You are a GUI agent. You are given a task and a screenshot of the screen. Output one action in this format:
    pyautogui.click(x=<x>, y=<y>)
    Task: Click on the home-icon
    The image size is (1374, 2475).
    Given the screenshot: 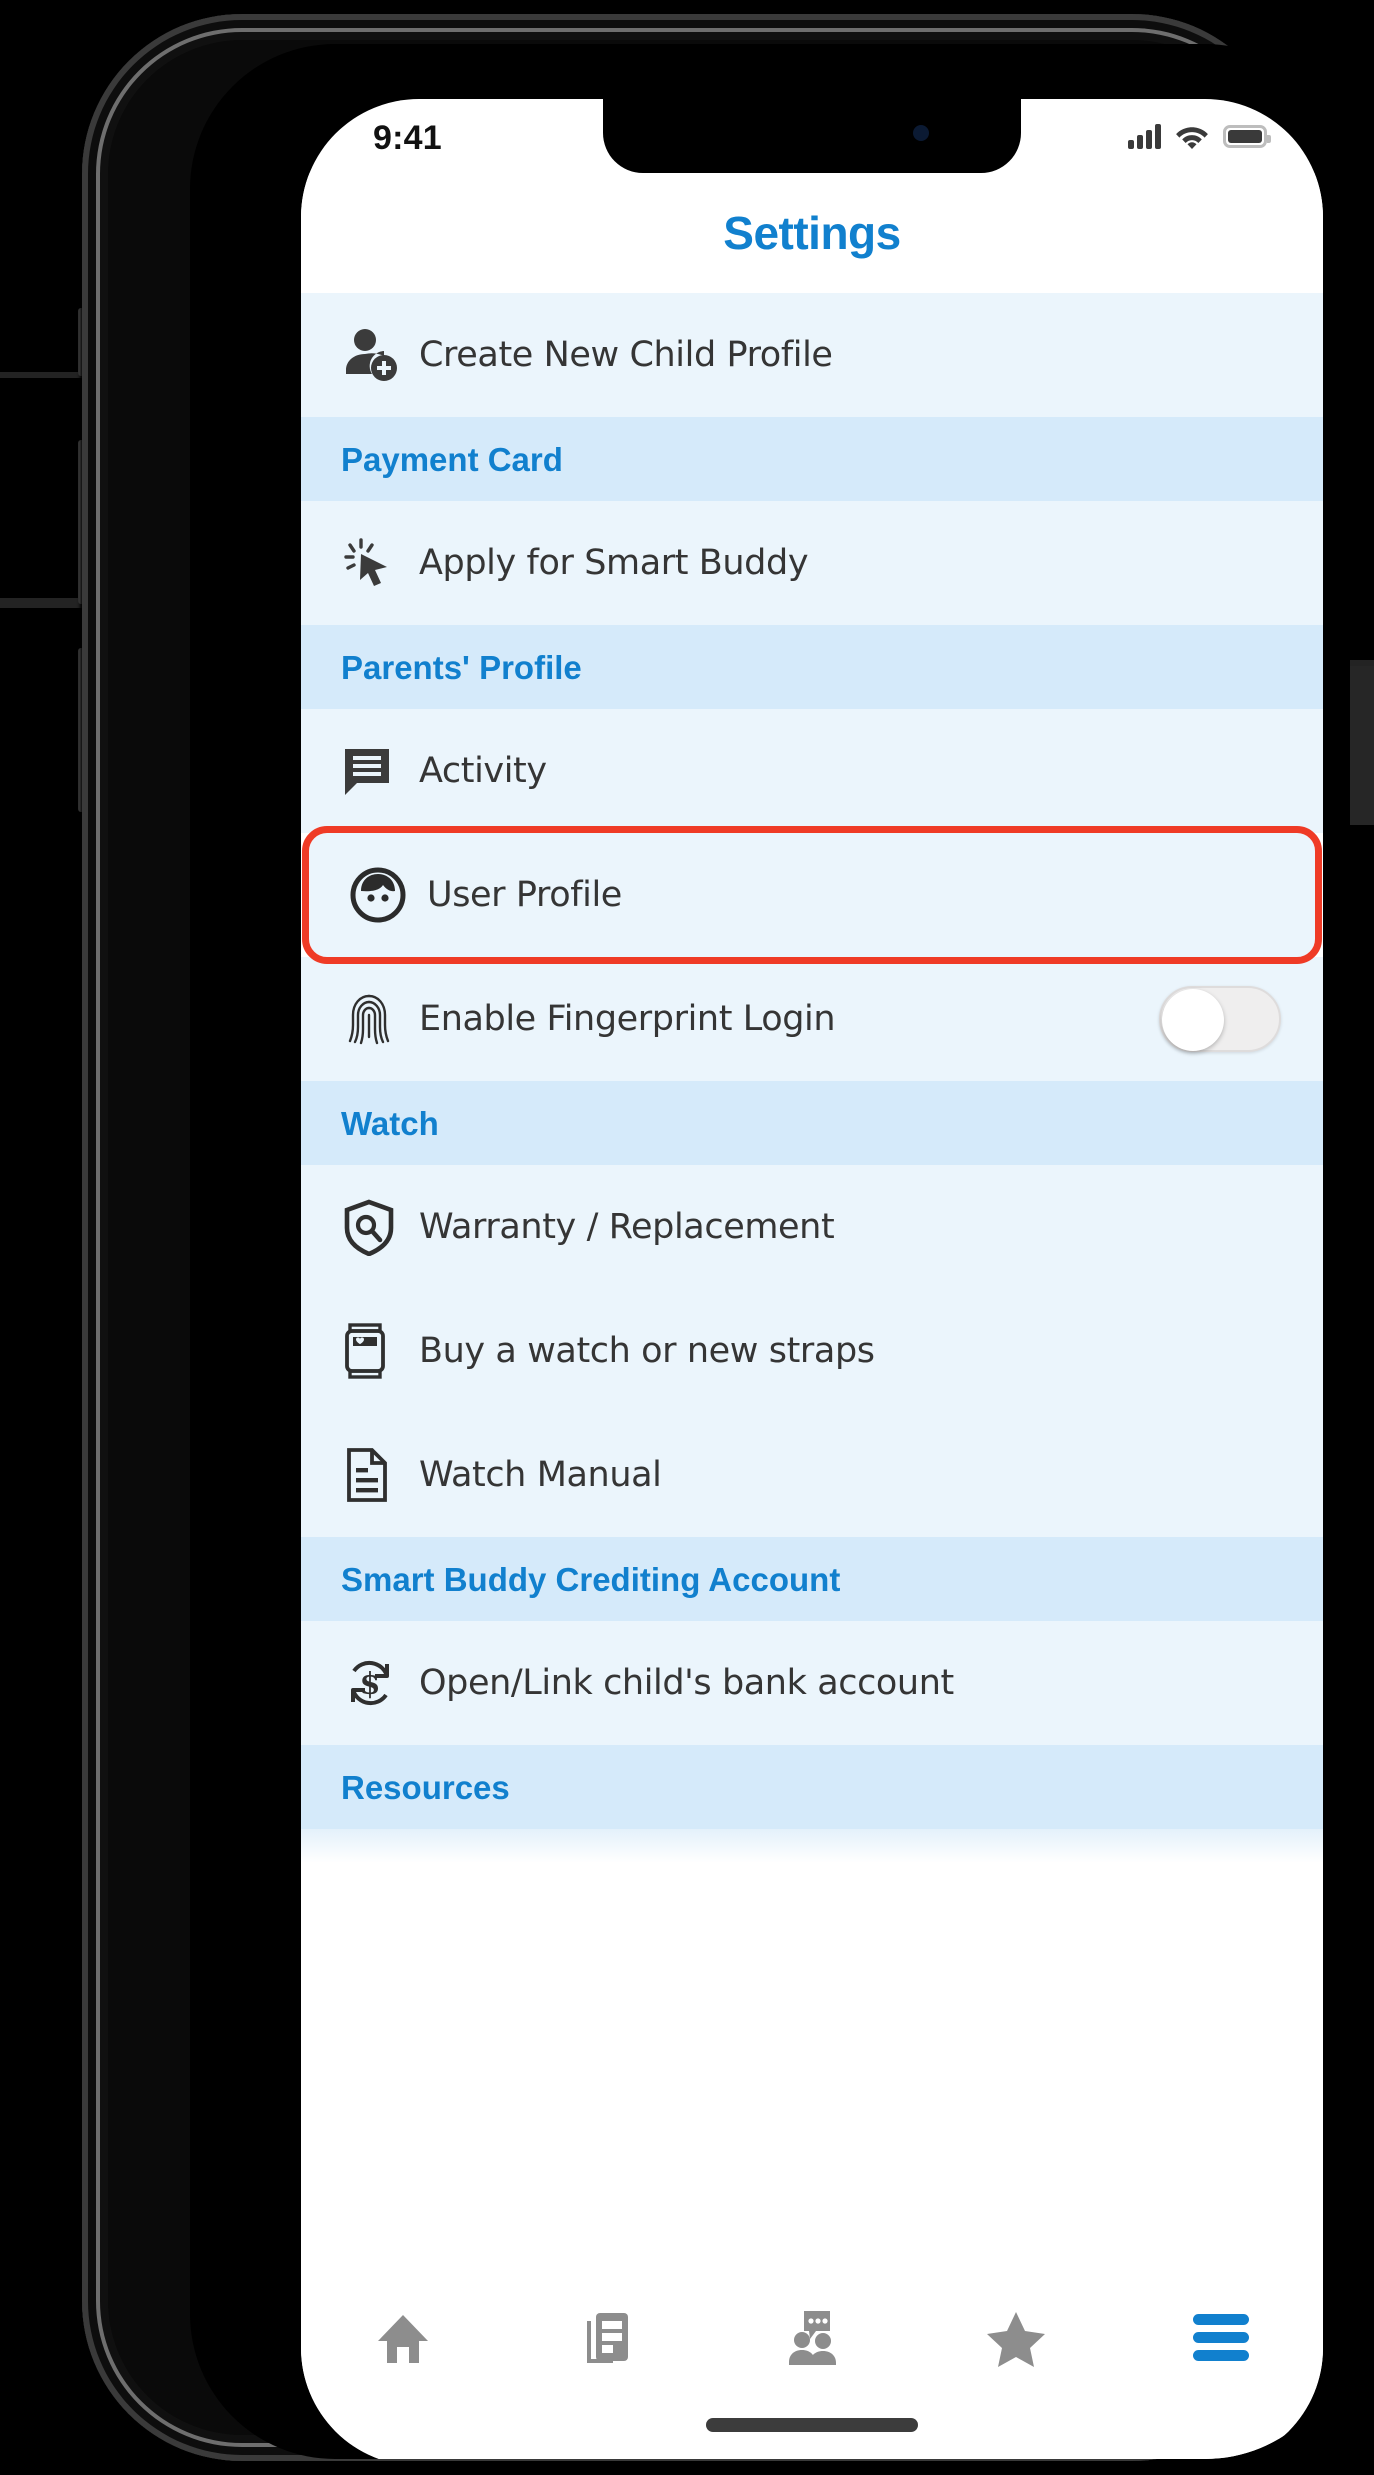 What is the action you would take?
    pyautogui.click(x=403, y=2339)
    